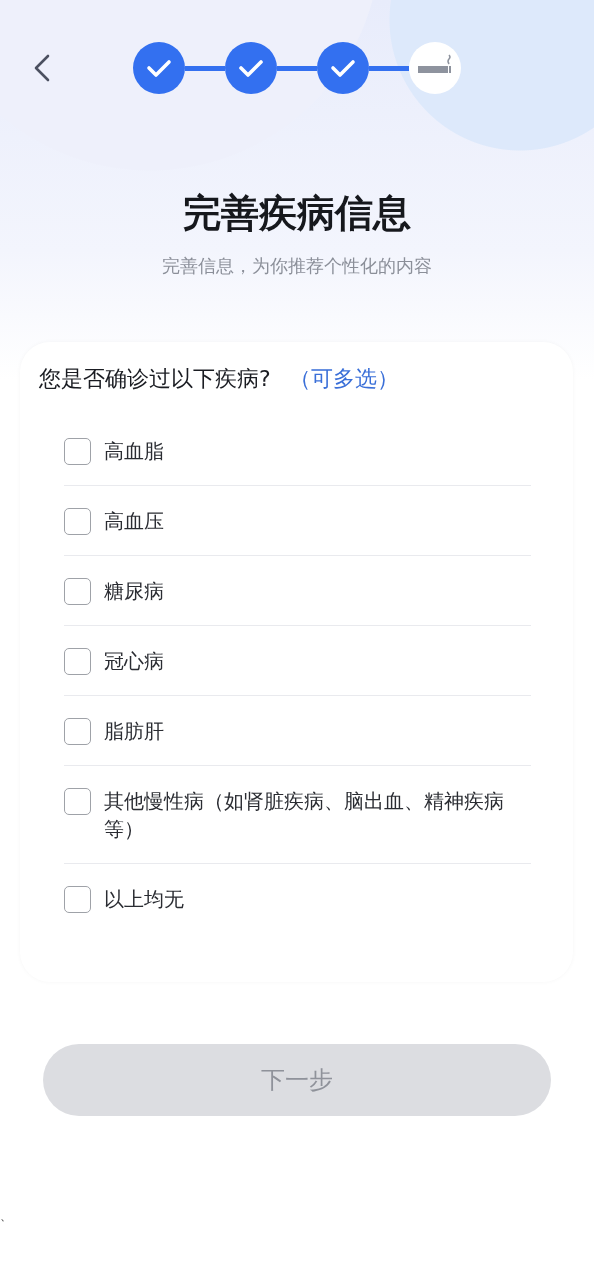 The width and height of the screenshot is (594, 1280). Describe the element at coordinates (134, 661) in the screenshot. I see `option-label: 冠心病` at that location.